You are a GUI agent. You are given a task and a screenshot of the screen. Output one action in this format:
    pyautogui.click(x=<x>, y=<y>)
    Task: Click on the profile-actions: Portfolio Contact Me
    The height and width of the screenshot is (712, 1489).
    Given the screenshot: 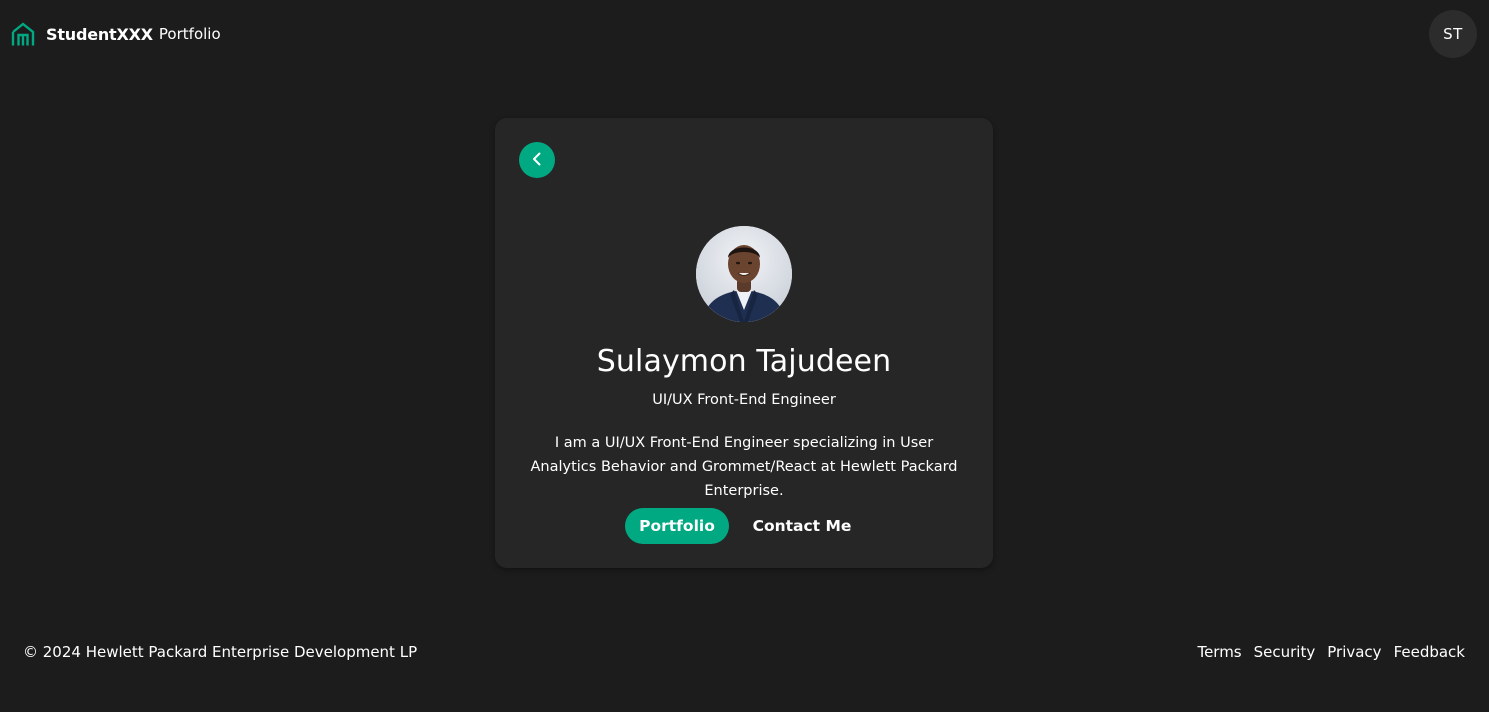 What is the action you would take?
    pyautogui.click(x=744, y=526)
    